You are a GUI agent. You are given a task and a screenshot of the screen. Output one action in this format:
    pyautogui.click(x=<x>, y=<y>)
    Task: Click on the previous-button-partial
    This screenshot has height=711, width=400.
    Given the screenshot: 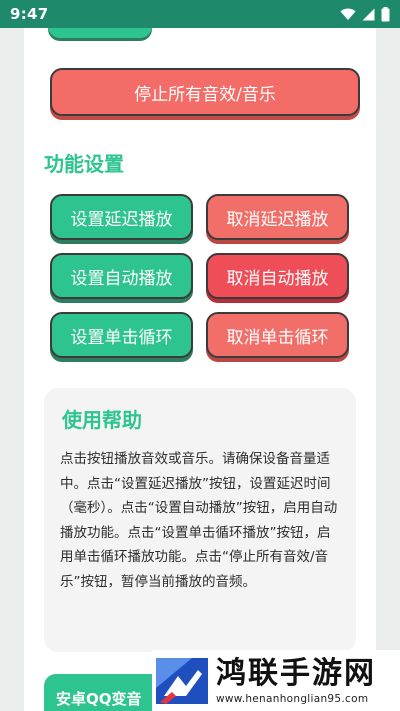 What is the action you would take?
    pyautogui.click(x=100, y=33)
    